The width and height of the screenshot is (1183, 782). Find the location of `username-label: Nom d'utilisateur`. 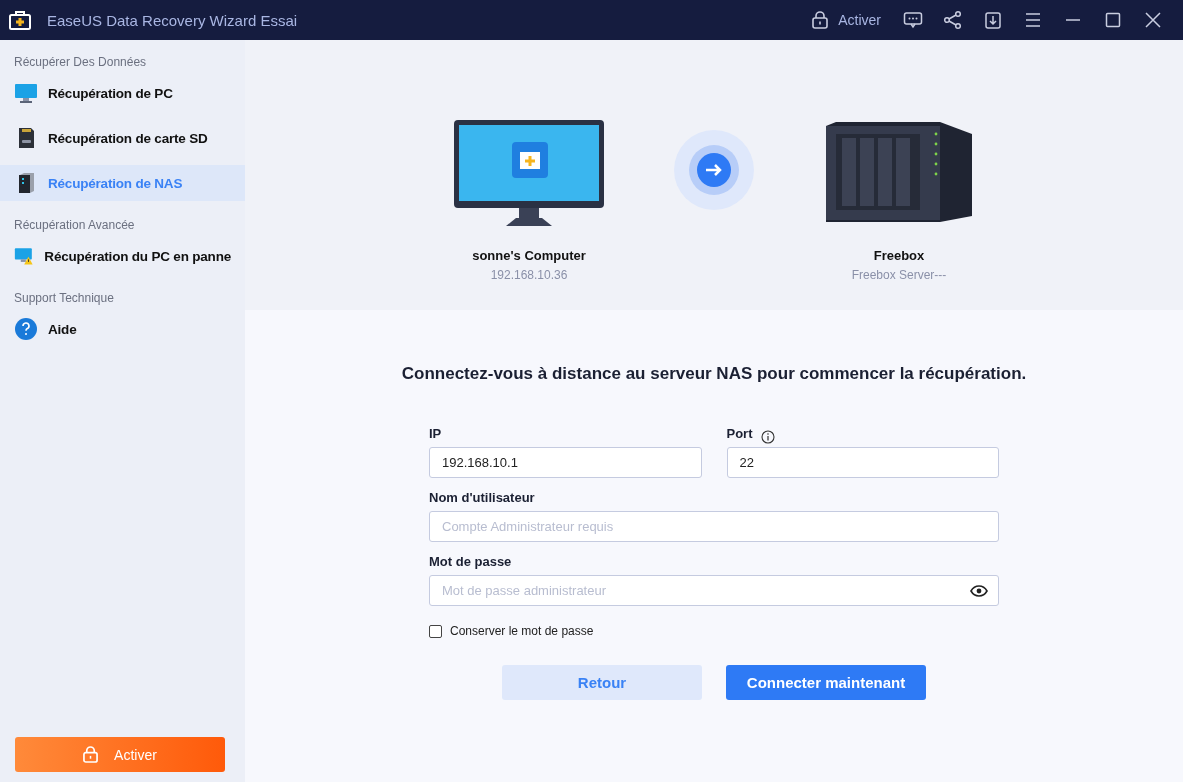

username-label: Nom d'utilisateur is located at coordinates (482, 497).